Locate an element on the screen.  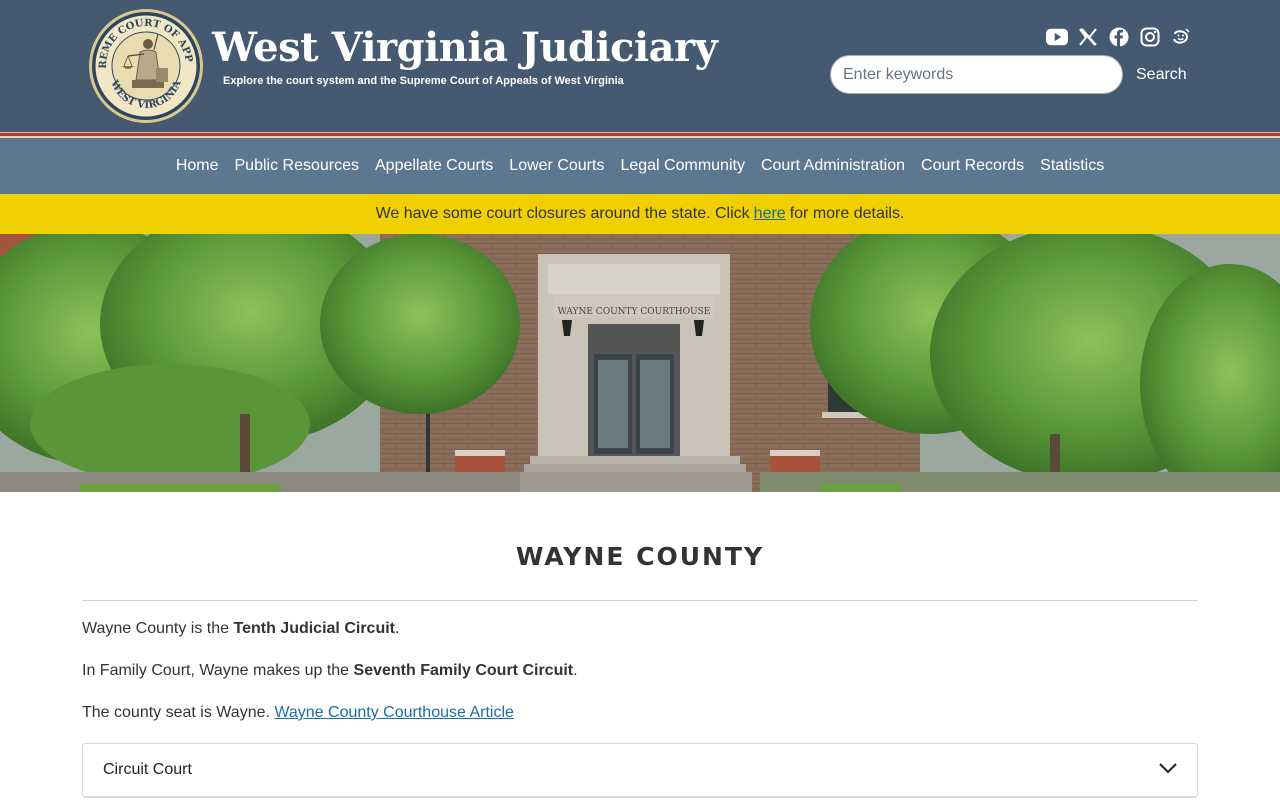
supreme-court-seal-logo: SUPREME COURT OF APPEALS WEST VIRGINIA is located at coordinates (146, 66).